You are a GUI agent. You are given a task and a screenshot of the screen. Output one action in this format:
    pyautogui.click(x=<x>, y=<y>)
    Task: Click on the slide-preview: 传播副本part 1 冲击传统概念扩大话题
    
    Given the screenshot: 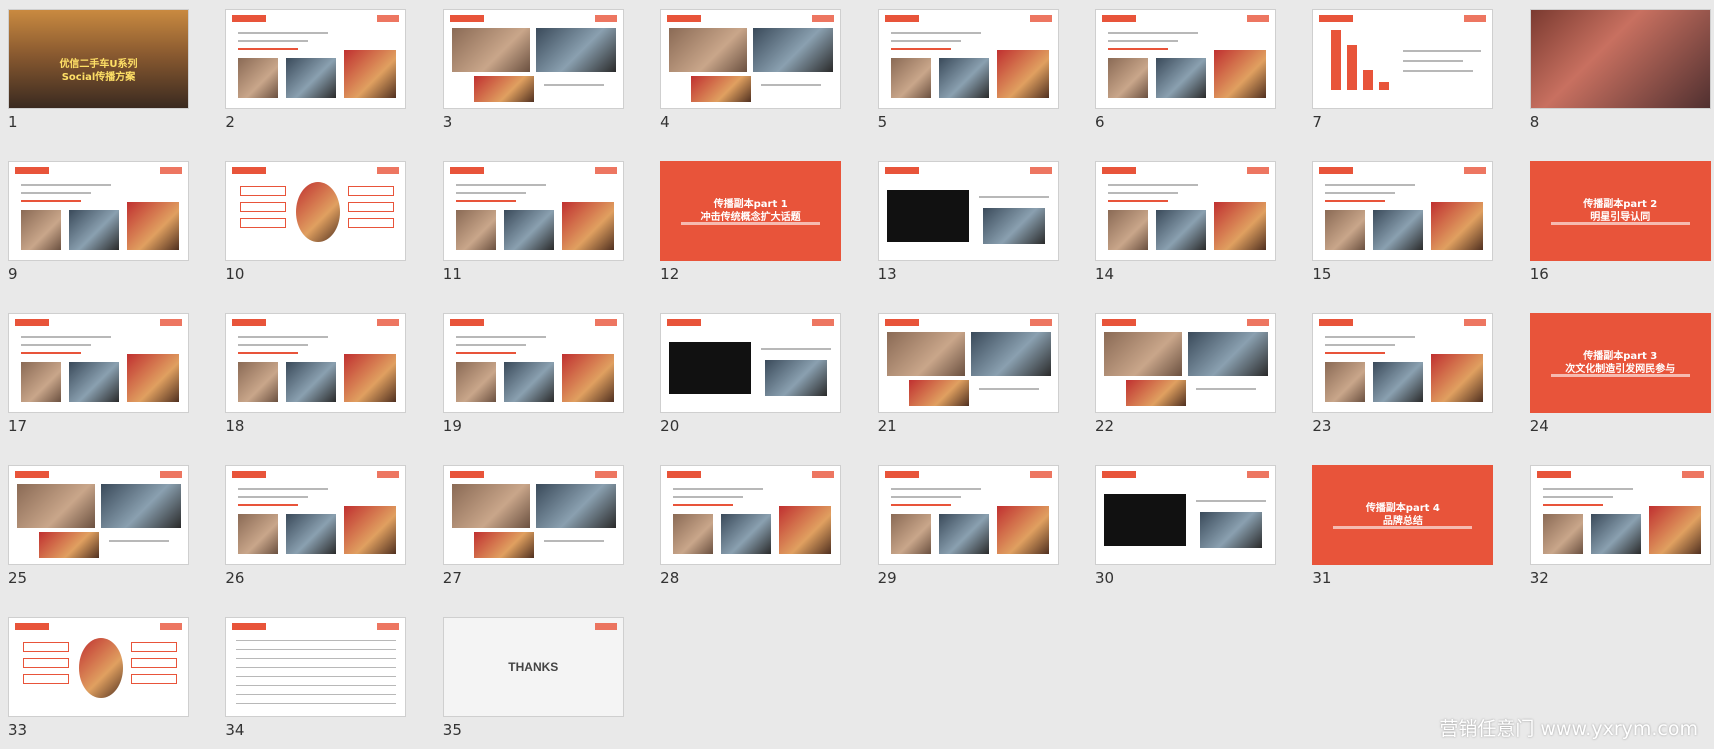 What is the action you would take?
    pyautogui.click(x=751, y=211)
    